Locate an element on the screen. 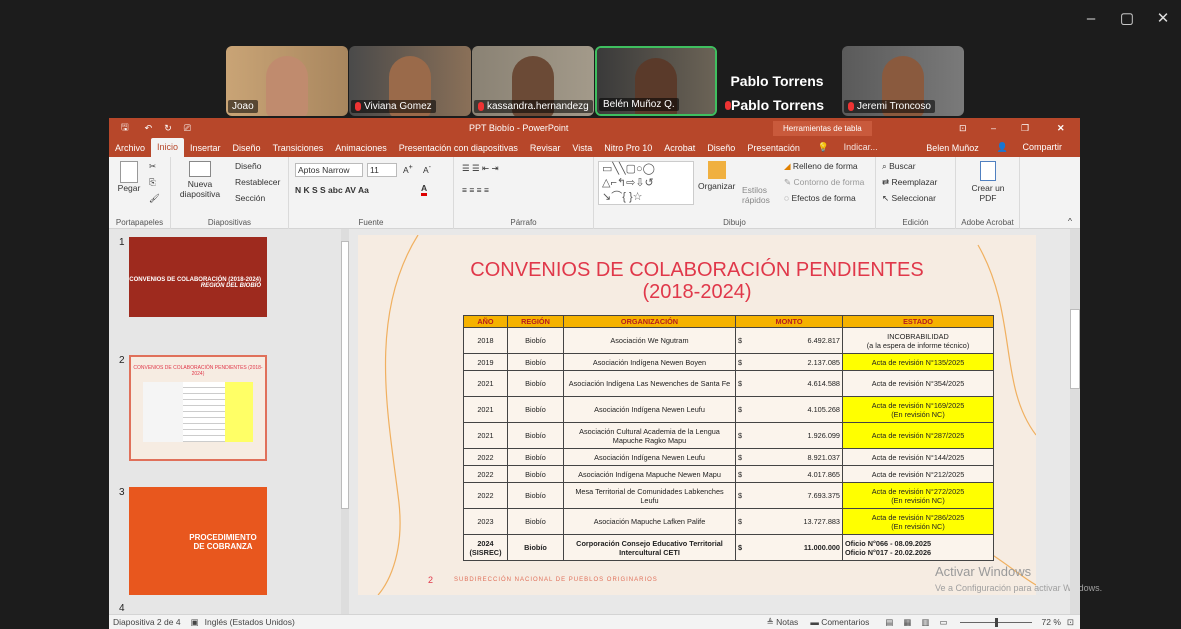 The image size is (1181, 629). tab-nitro: Nitro Pro 10 is located at coordinates (628, 148).